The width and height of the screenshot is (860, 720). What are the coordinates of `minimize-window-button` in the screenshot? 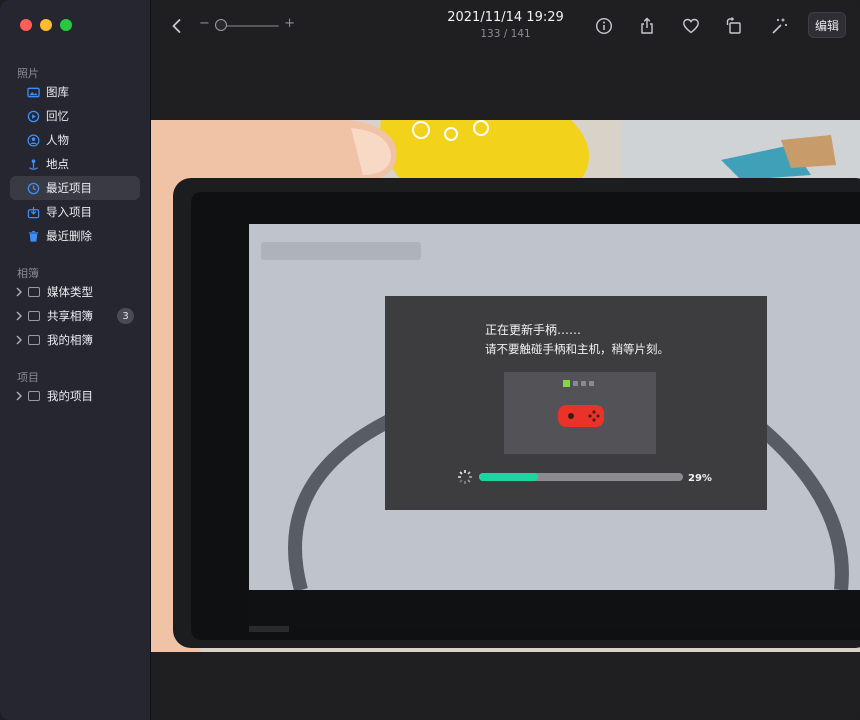 It's located at (46, 25).